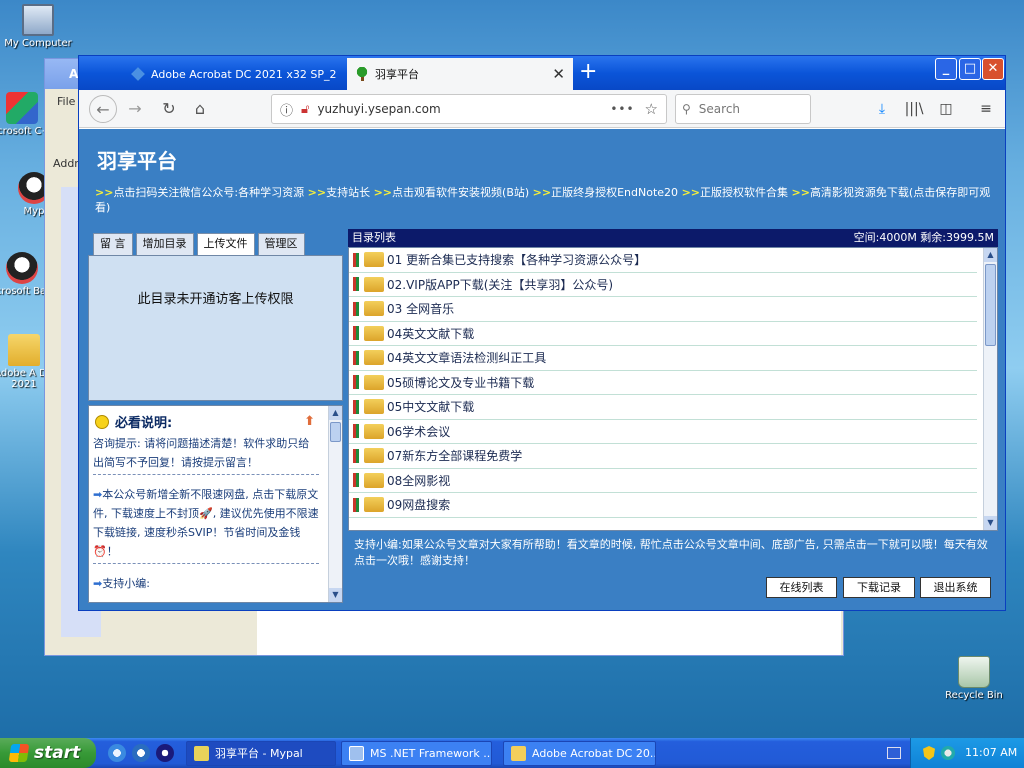 The width and height of the screenshot is (1024, 768). I want to click on directory-row: 07新东方全部课程免费学, so click(663, 456).